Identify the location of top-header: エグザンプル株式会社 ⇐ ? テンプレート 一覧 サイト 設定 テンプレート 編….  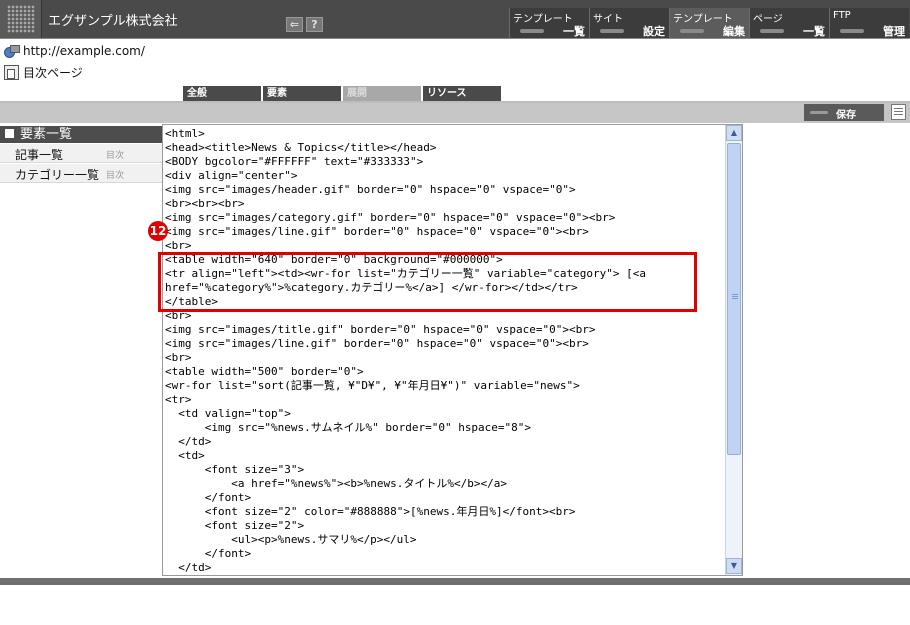
(455, 19).